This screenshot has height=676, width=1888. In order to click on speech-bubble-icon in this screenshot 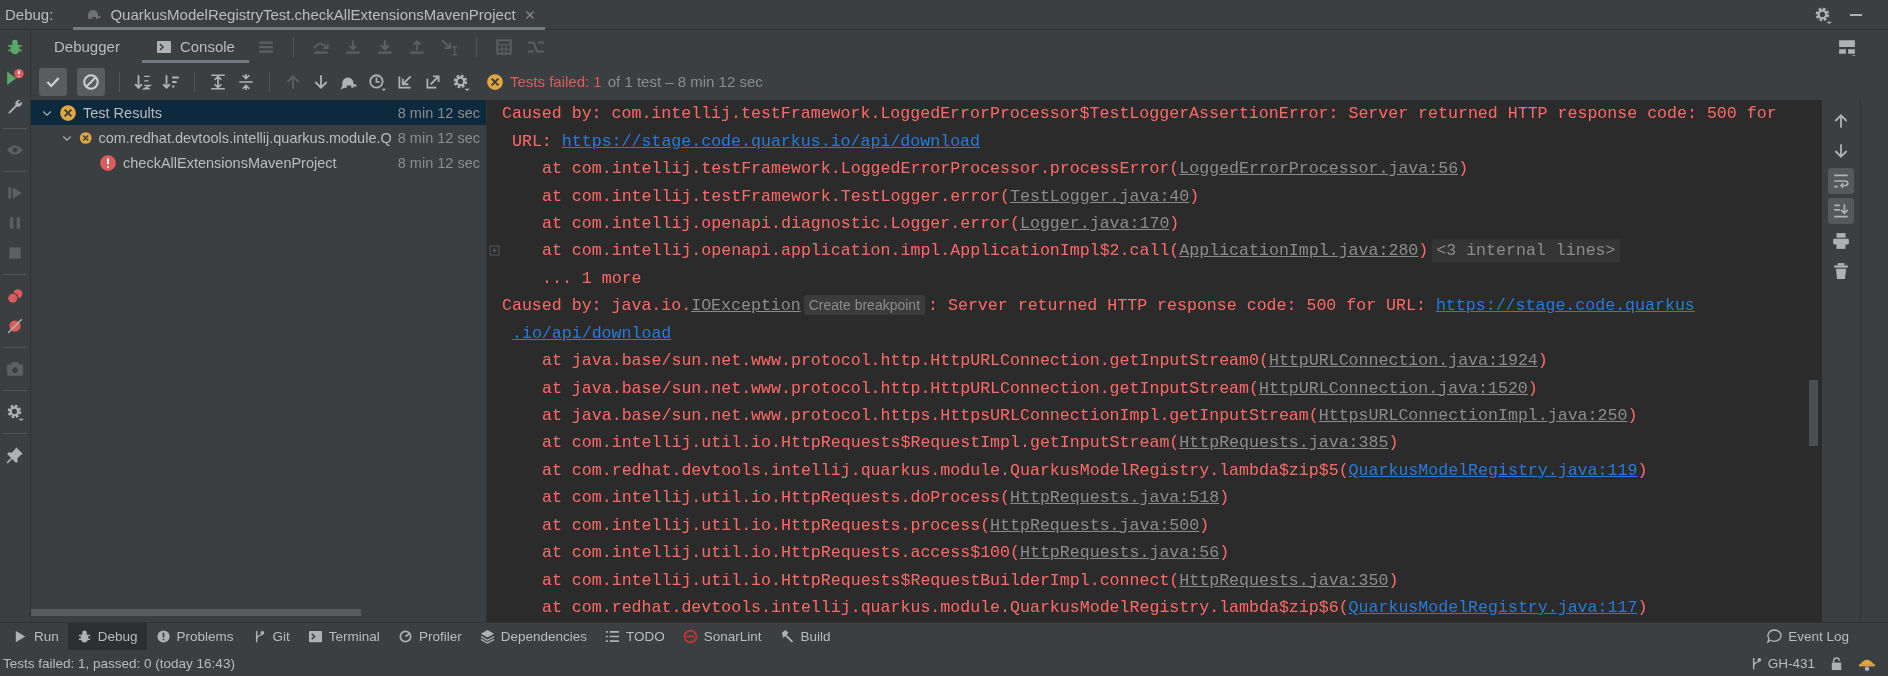, I will do `click(1775, 636)`.